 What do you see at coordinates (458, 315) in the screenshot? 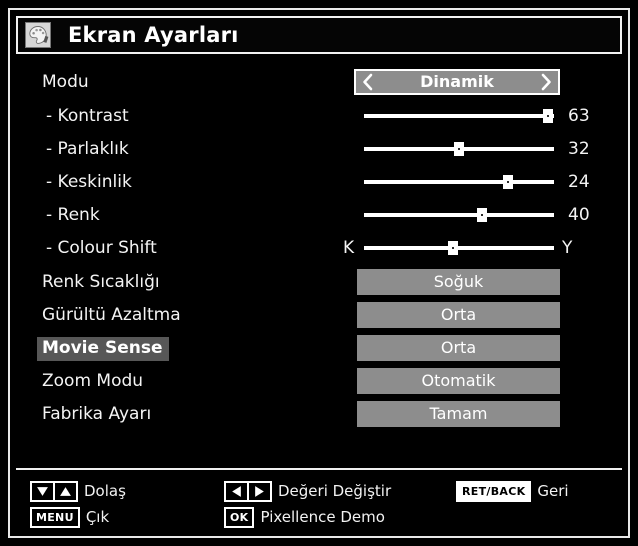
I see `value-button-gurultu-azaltma: Orta` at bounding box center [458, 315].